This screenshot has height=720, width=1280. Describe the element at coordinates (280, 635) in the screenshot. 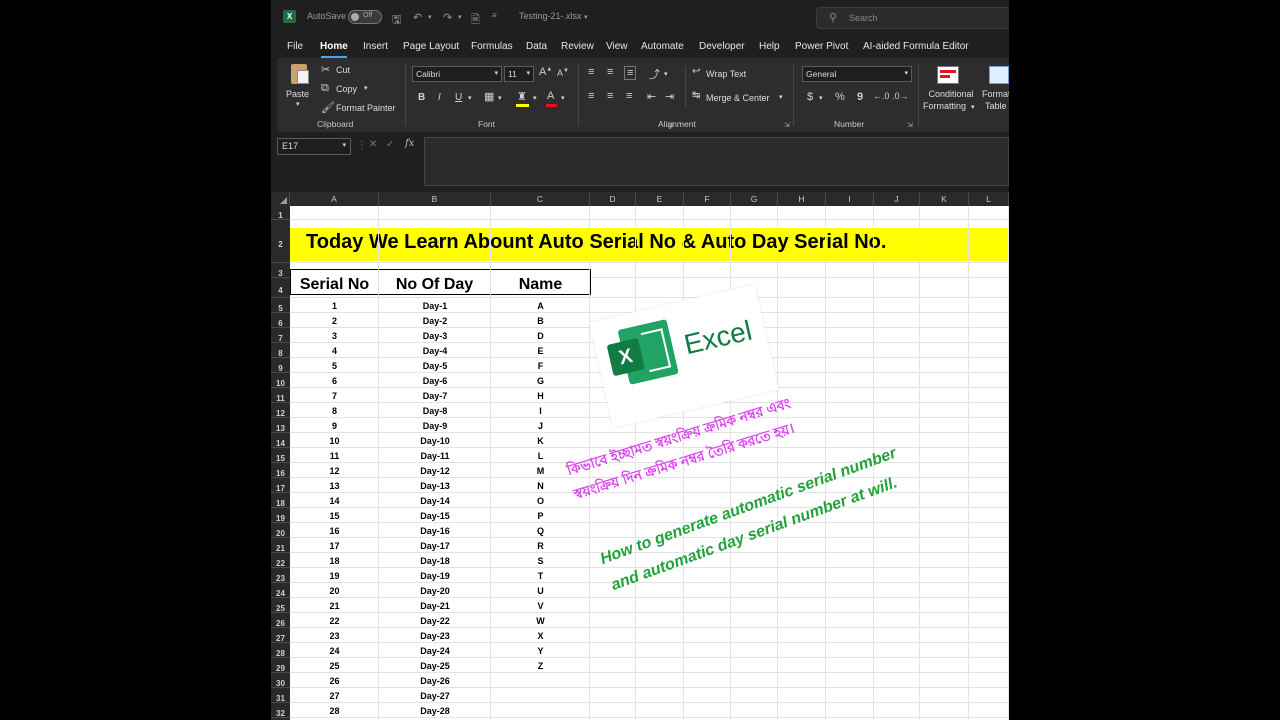

I see `row-header-27: 27` at that location.